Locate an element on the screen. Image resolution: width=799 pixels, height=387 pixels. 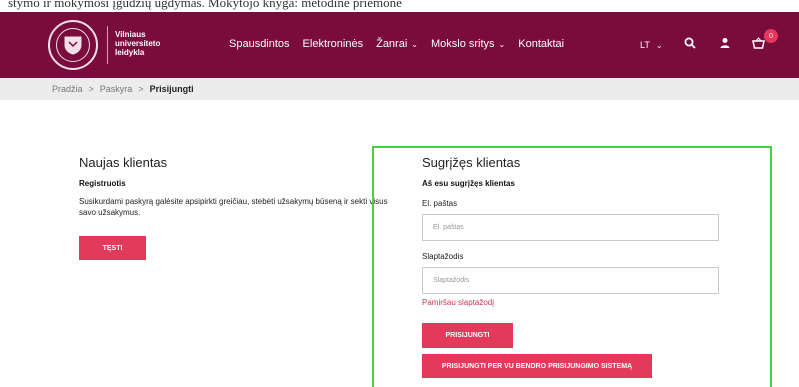
nav-item-spausdintos: Spausdintos is located at coordinates (259, 44).